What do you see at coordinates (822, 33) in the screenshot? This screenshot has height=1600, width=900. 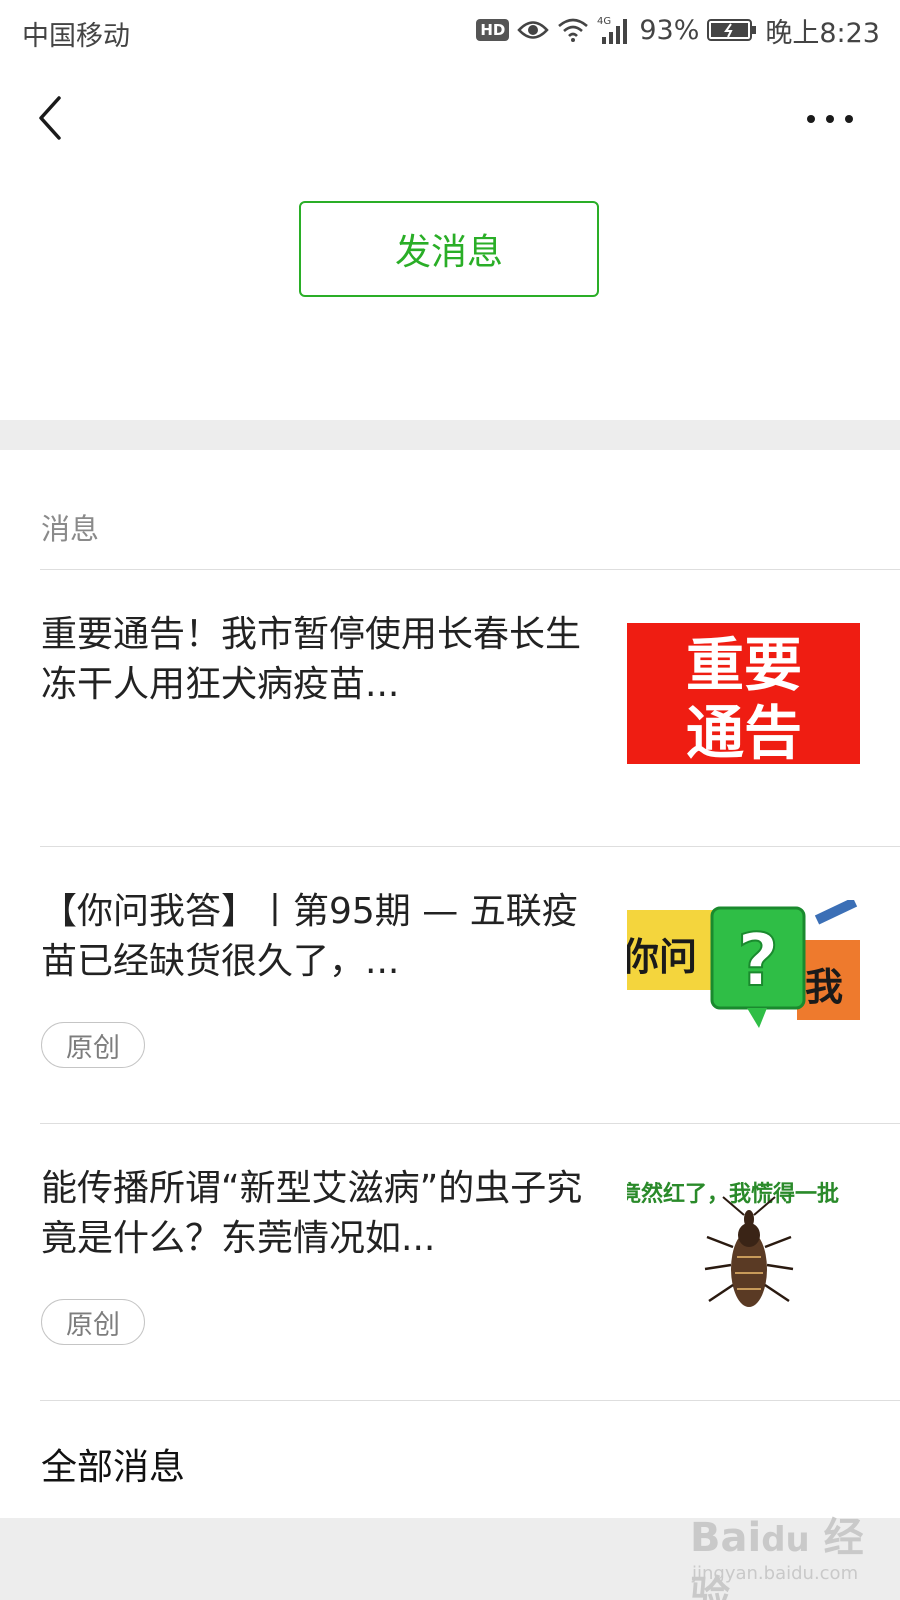 I see `clock: 晚上8:23` at bounding box center [822, 33].